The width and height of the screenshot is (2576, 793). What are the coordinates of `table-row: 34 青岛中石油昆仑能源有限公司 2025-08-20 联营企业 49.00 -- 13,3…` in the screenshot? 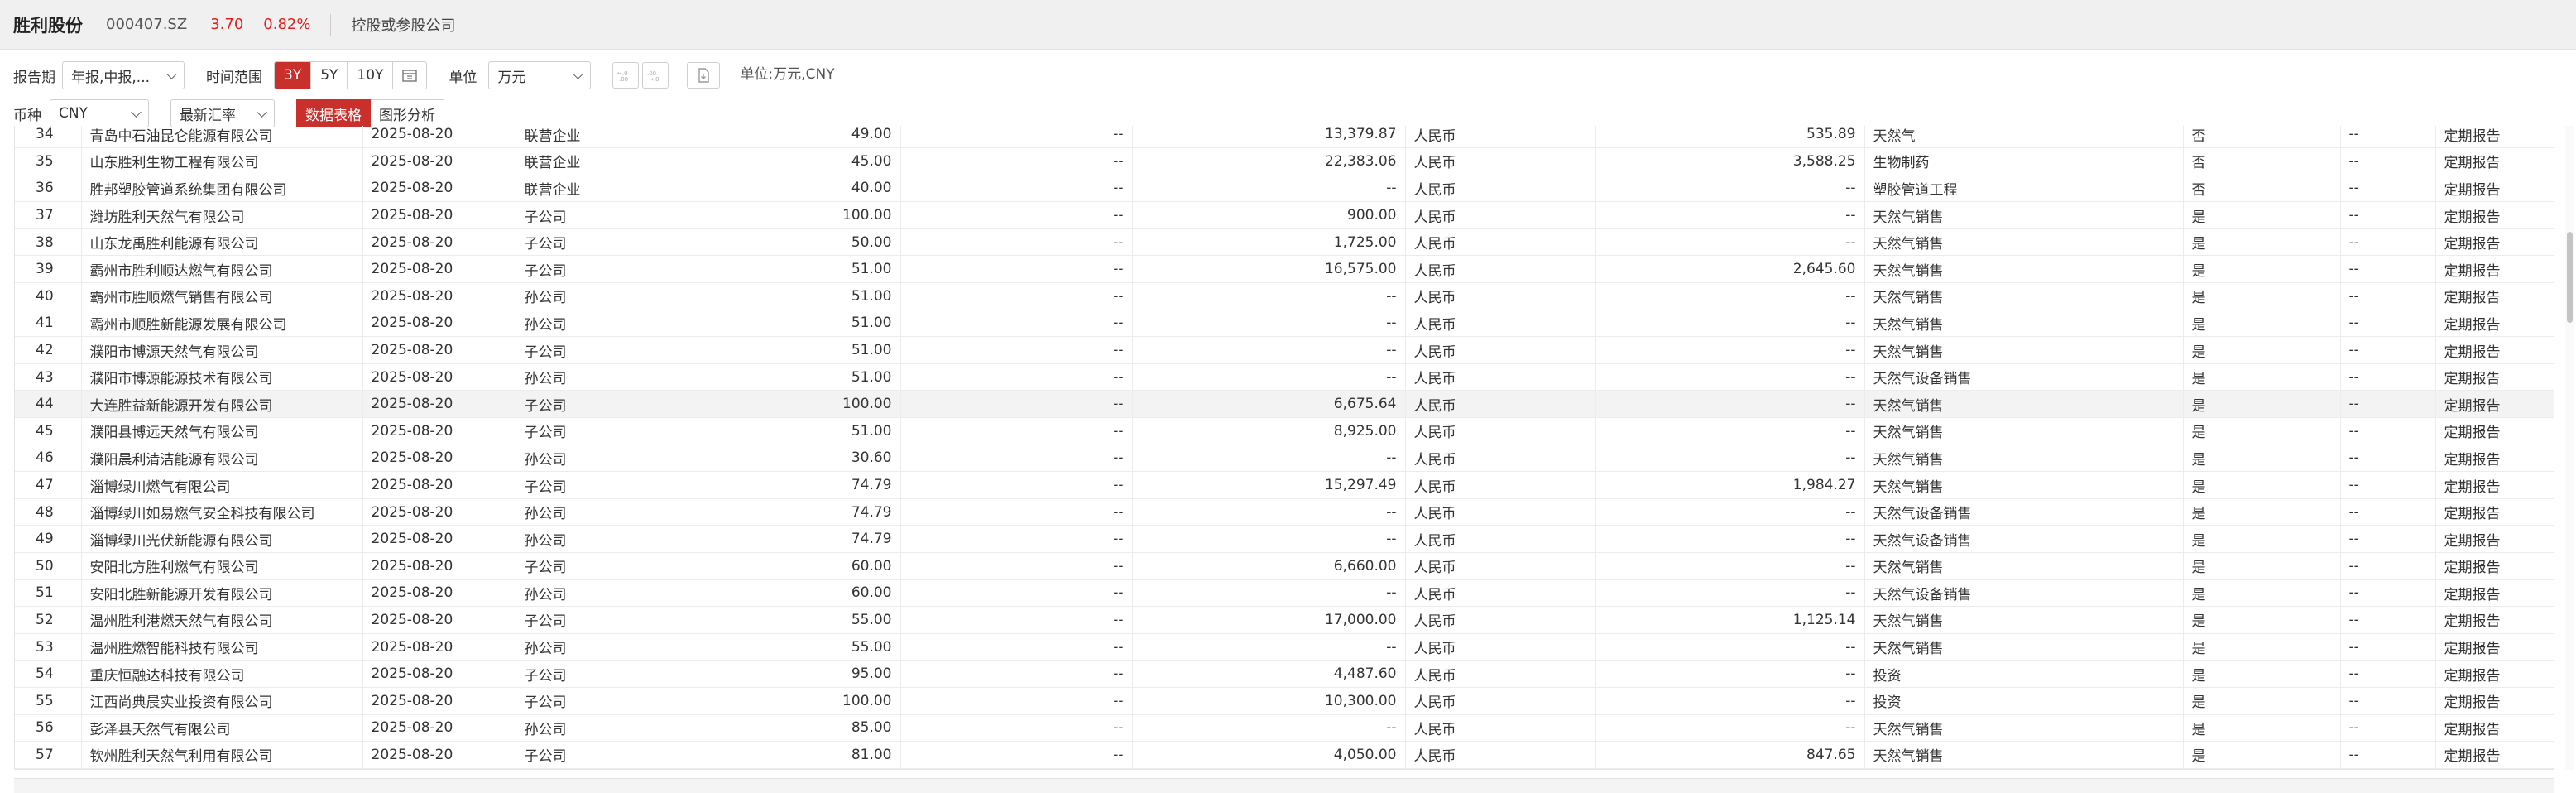 It's located at (1285, 137).